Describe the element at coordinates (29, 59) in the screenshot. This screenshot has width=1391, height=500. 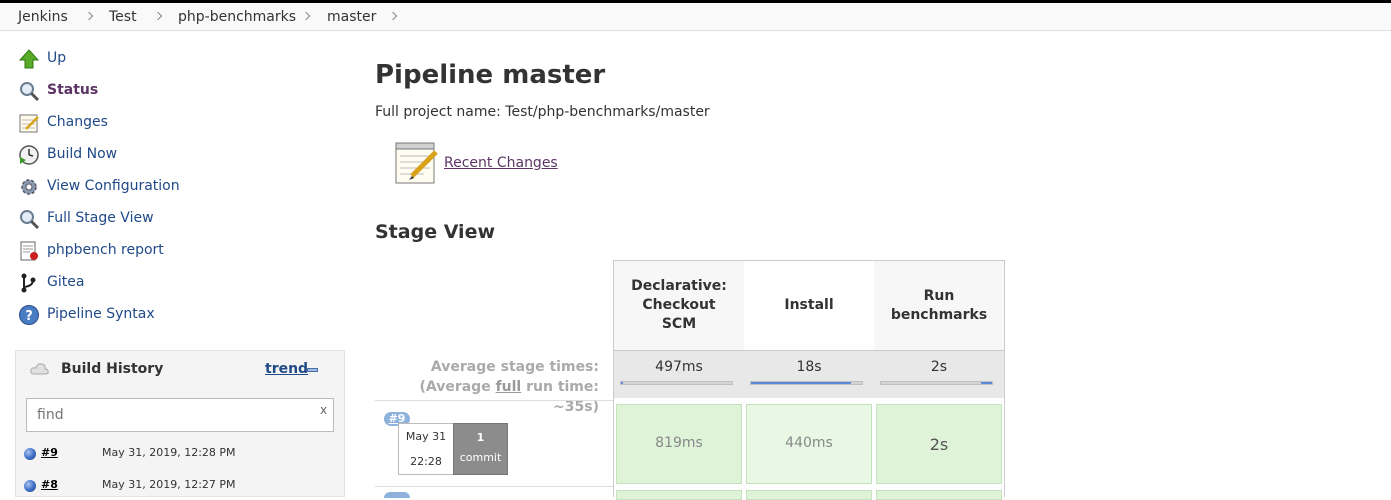
I see `up-arrow-icon` at that location.